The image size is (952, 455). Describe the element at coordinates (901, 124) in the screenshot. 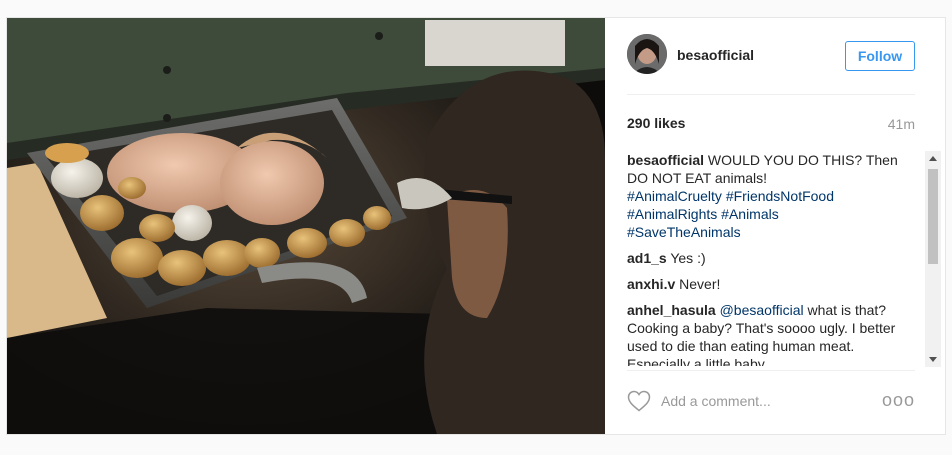

I see `post-time: 41m` at that location.